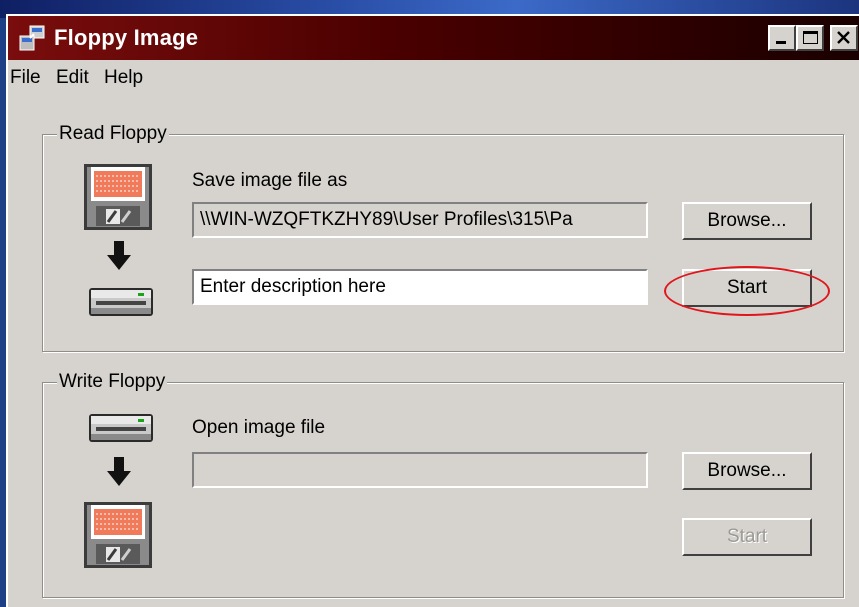  I want to click on open-path-field, so click(420, 470).